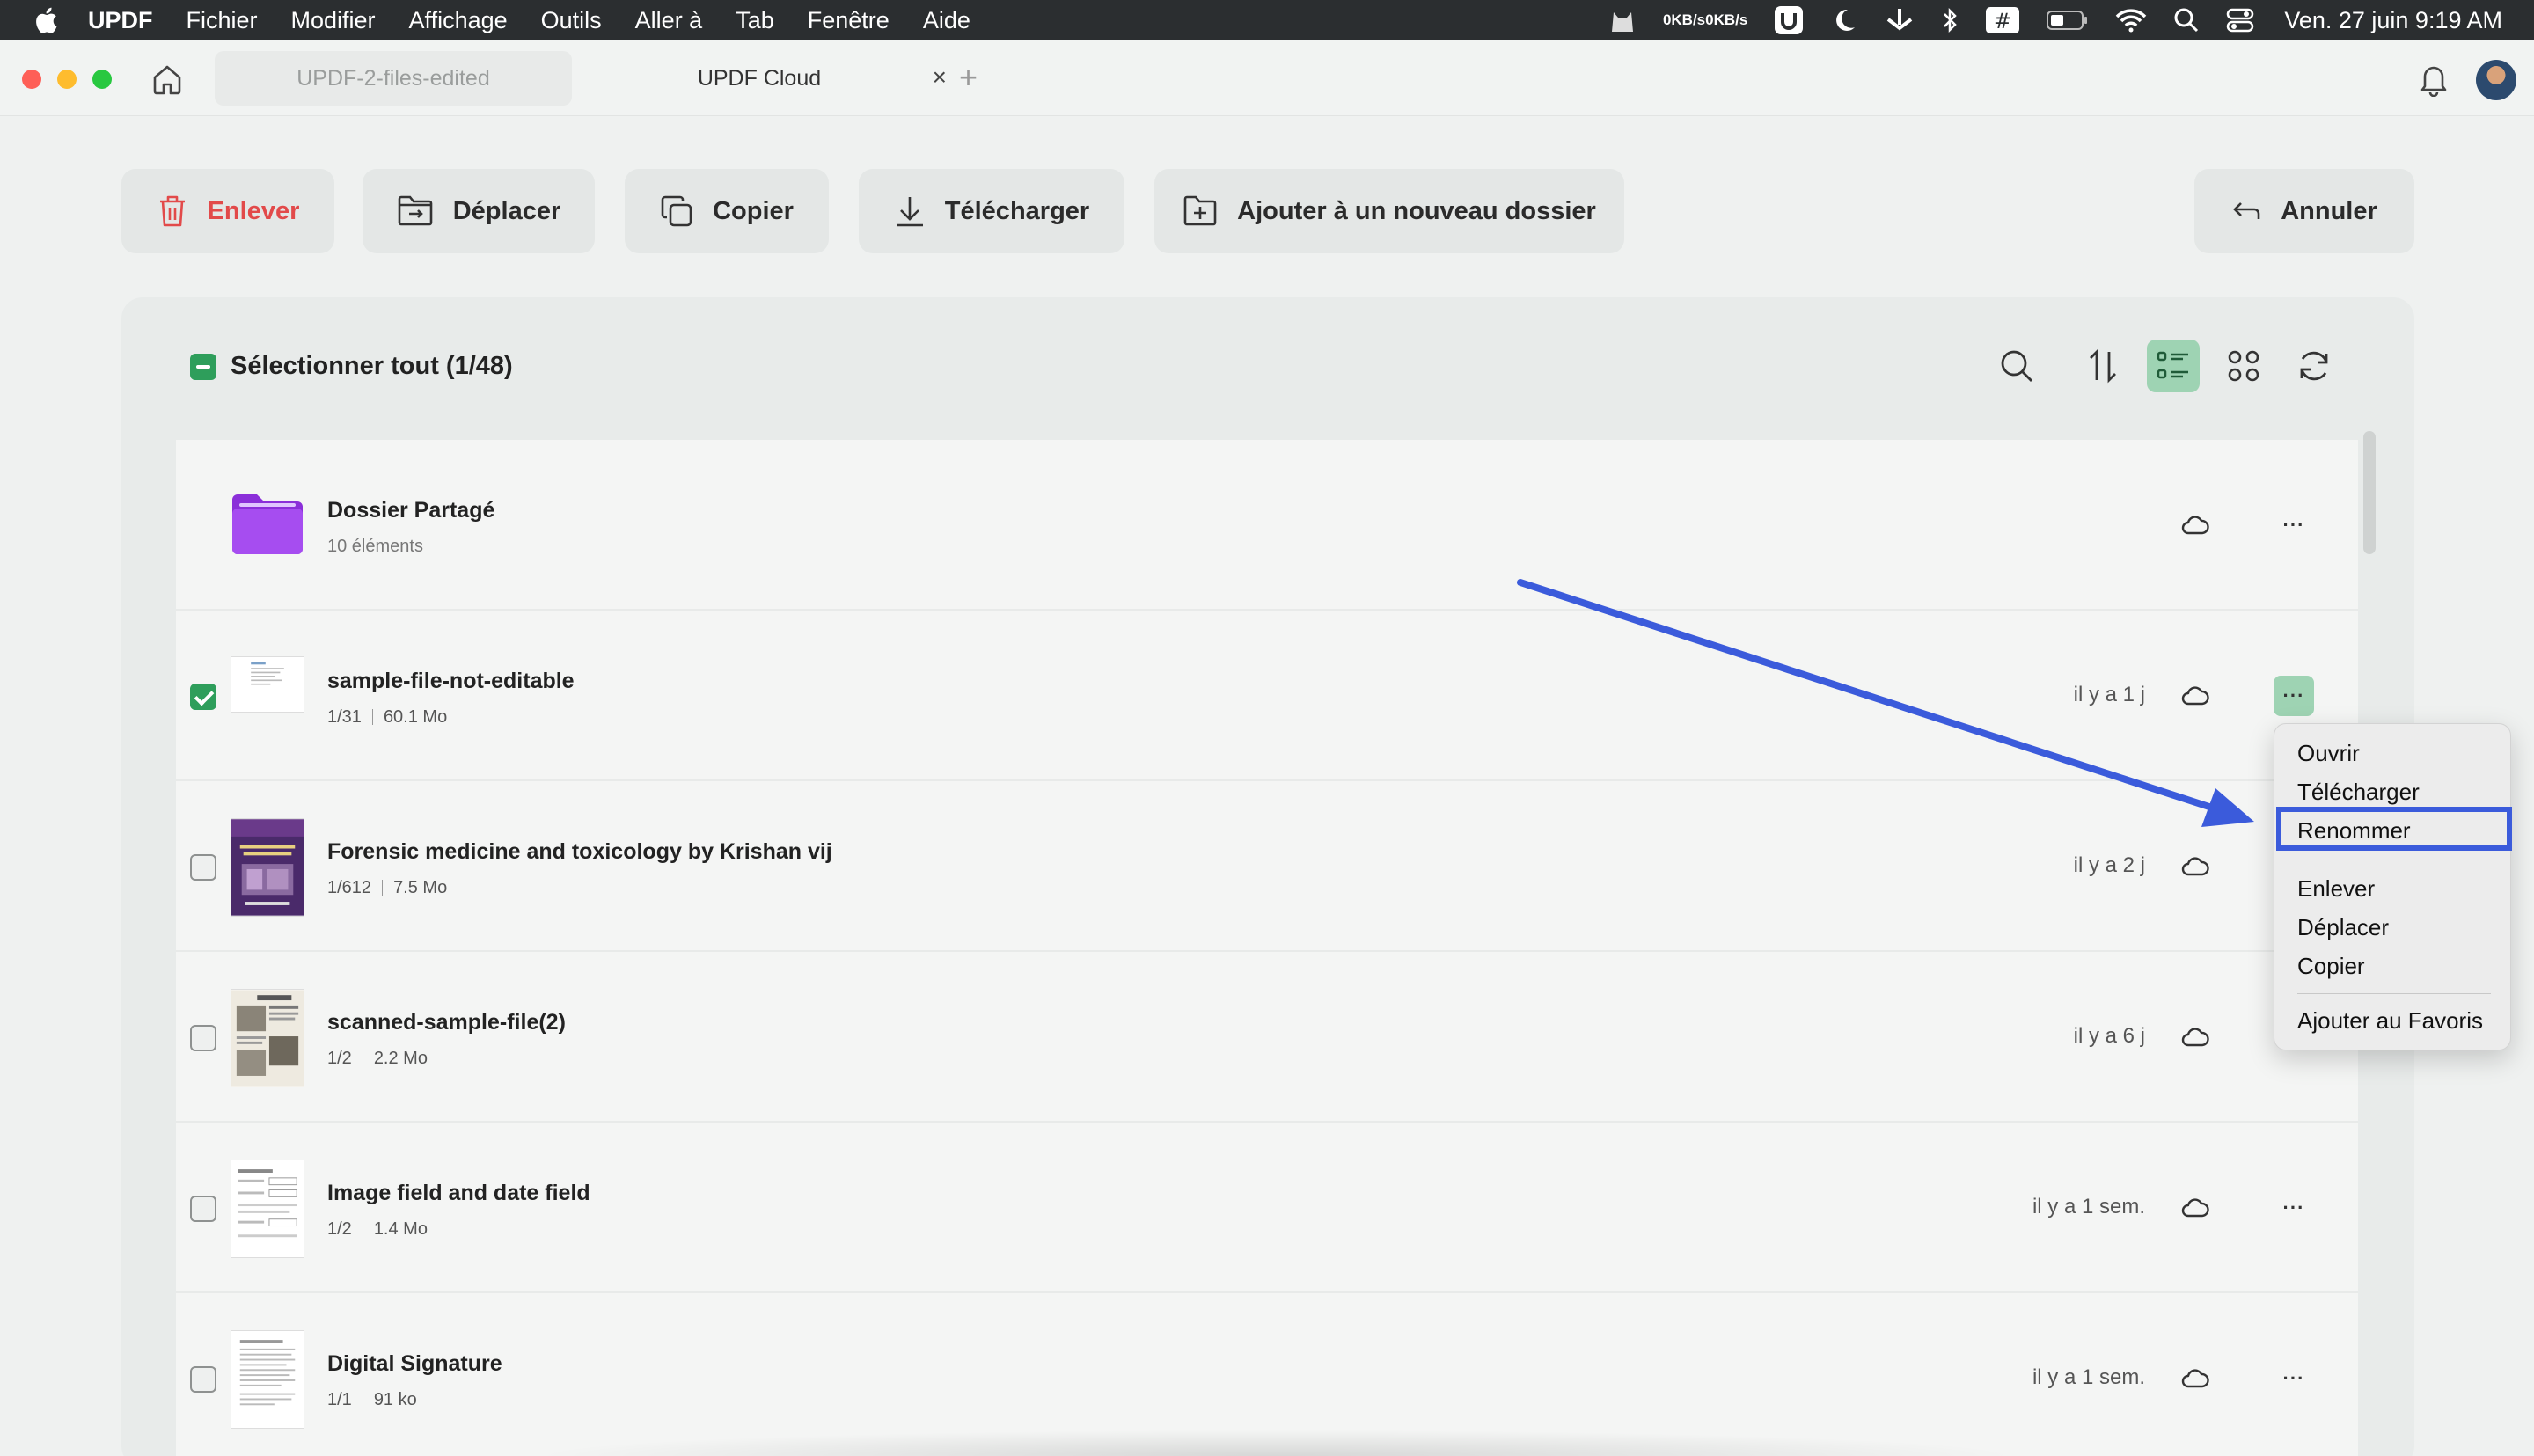 This screenshot has height=1456, width=2534. What do you see at coordinates (415, 717) in the screenshot?
I see `file-size: 60.1 Mo` at bounding box center [415, 717].